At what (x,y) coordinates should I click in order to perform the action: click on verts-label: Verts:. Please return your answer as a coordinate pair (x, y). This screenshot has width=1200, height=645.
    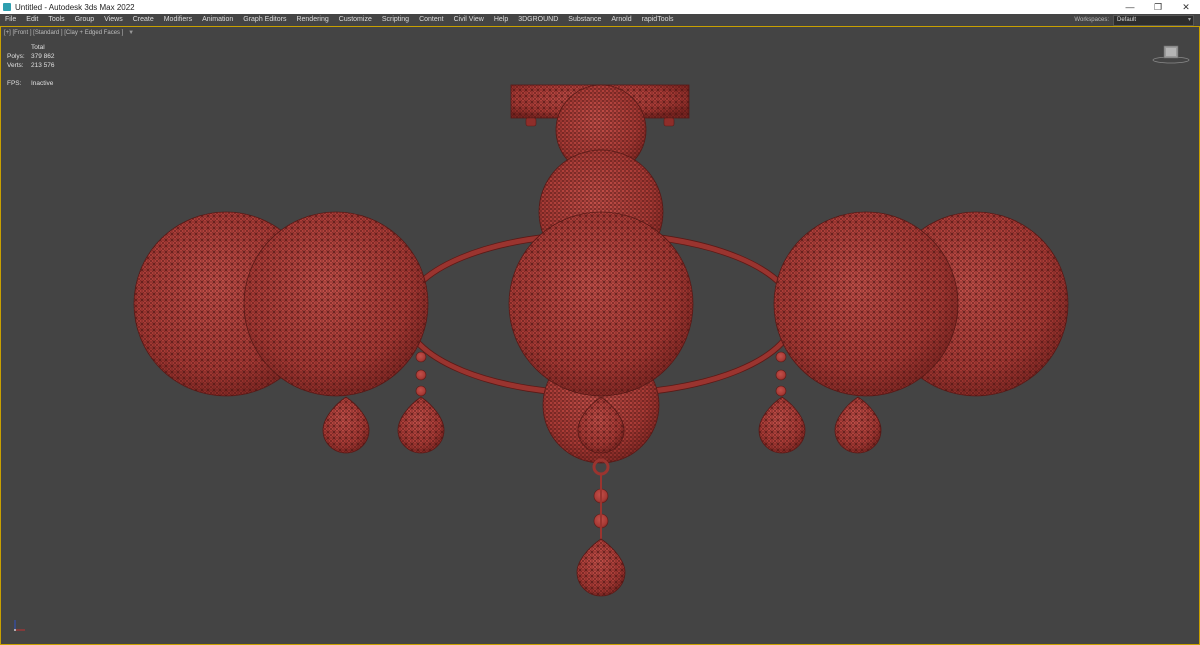
    Looking at the image, I should click on (15, 65).